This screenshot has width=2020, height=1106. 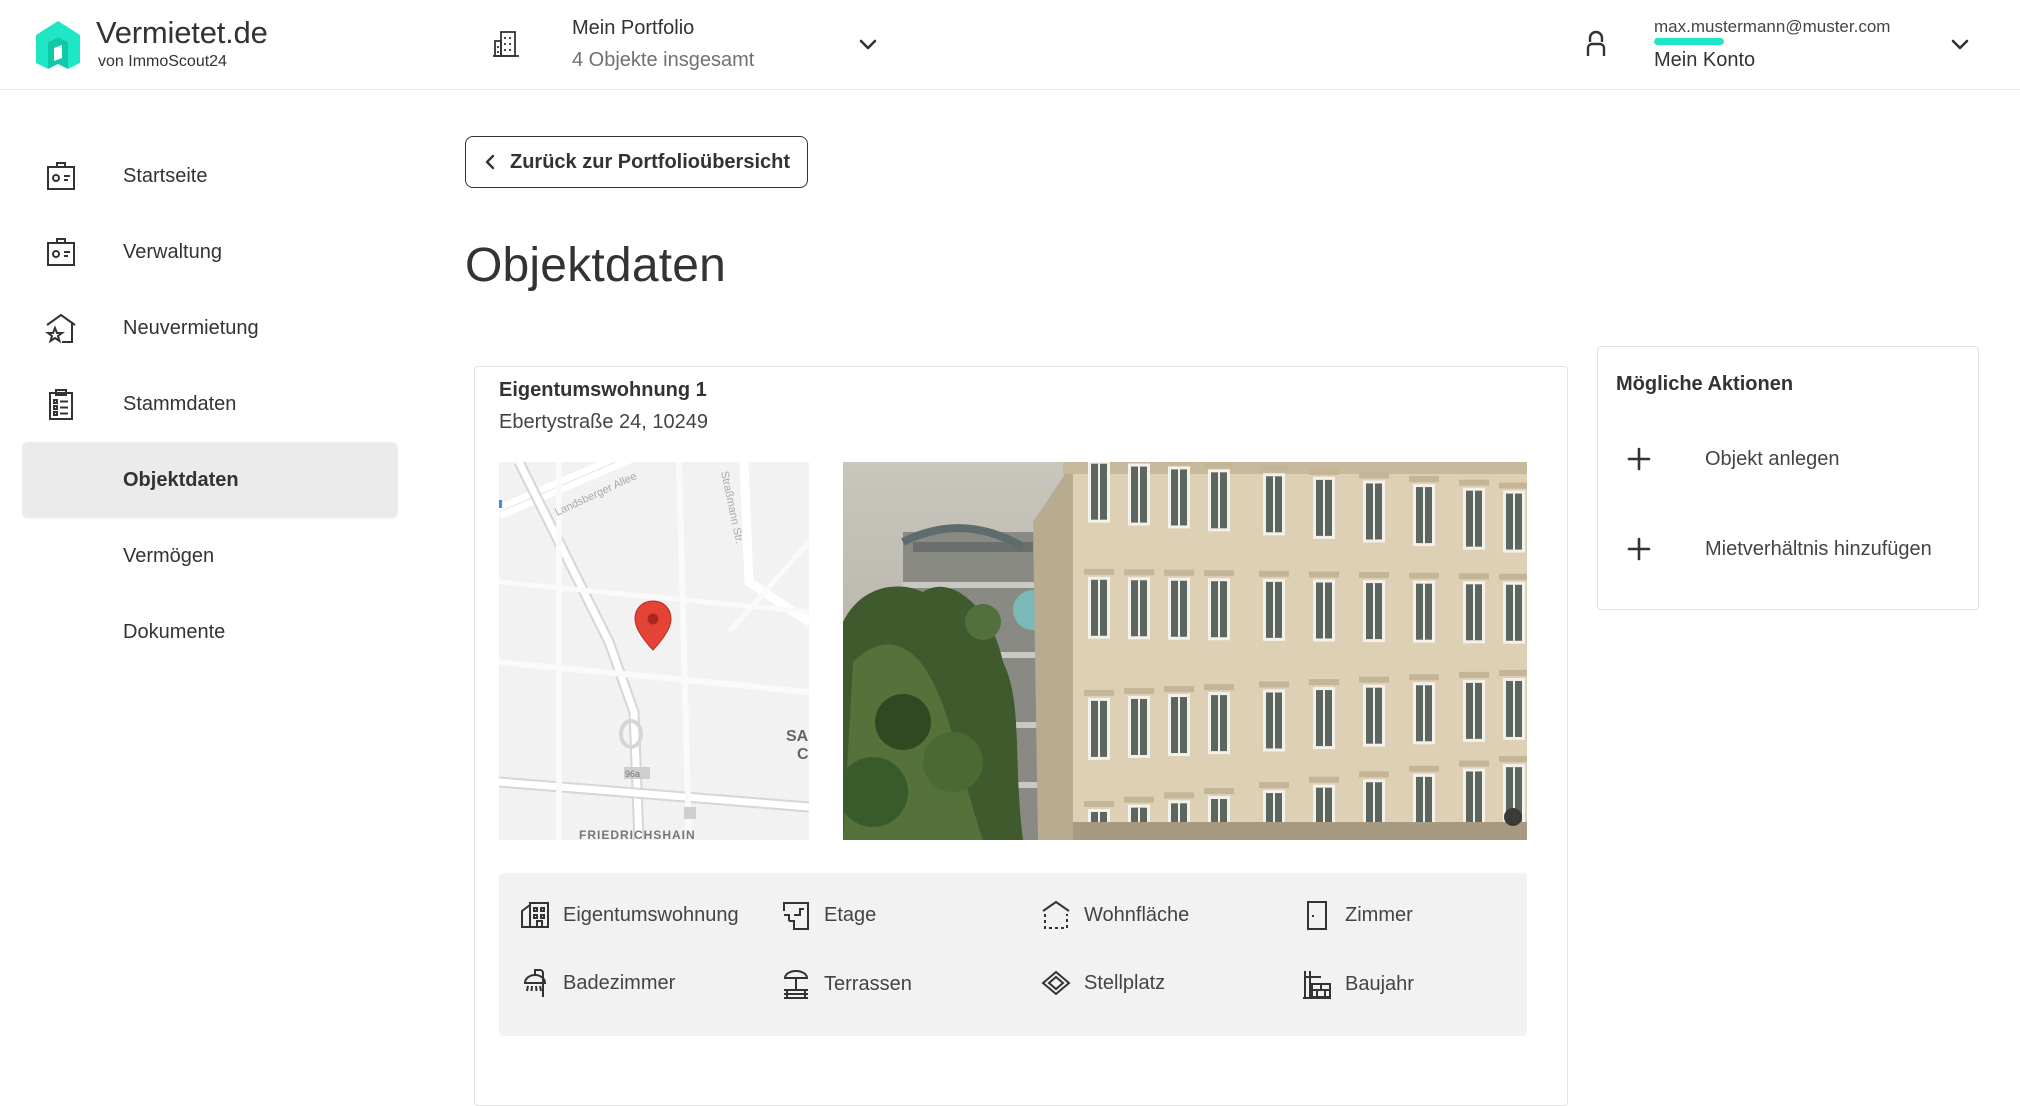 What do you see at coordinates (1772, 458) in the screenshot?
I see `action-label: Objekt anlegen` at bounding box center [1772, 458].